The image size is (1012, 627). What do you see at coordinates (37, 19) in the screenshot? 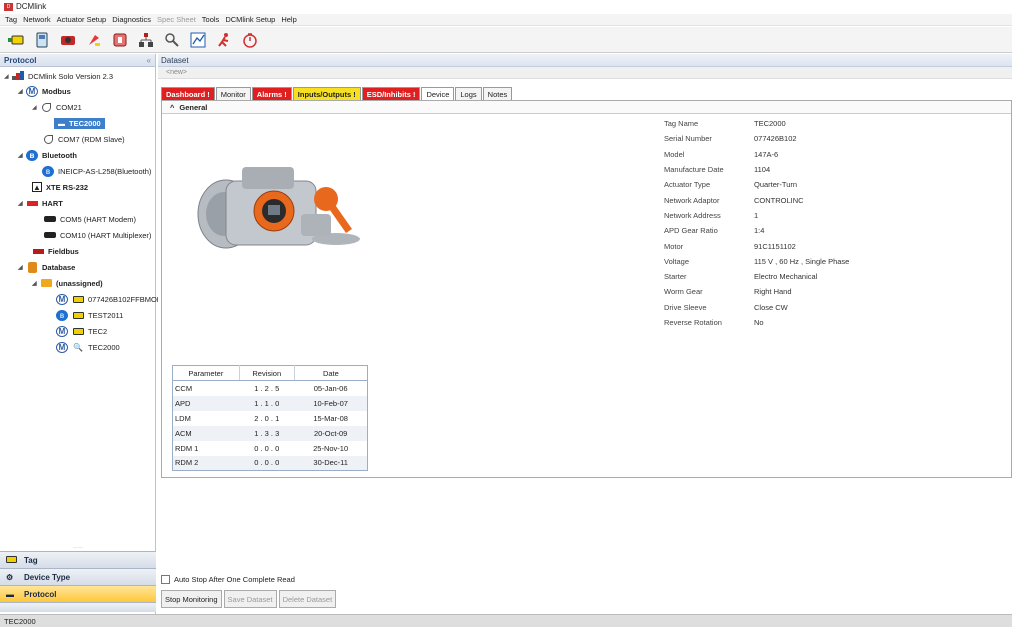
I see `menu-network: Network` at bounding box center [37, 19].